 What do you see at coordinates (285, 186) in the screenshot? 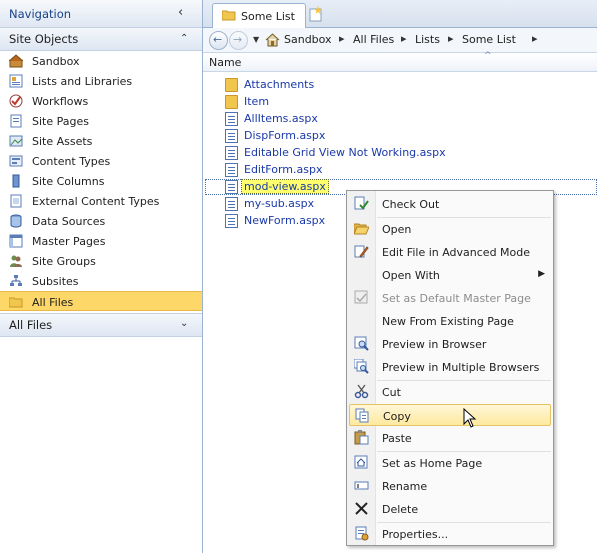
I see `file-name: mod-view.aspx` at bounding box center [285, 186].